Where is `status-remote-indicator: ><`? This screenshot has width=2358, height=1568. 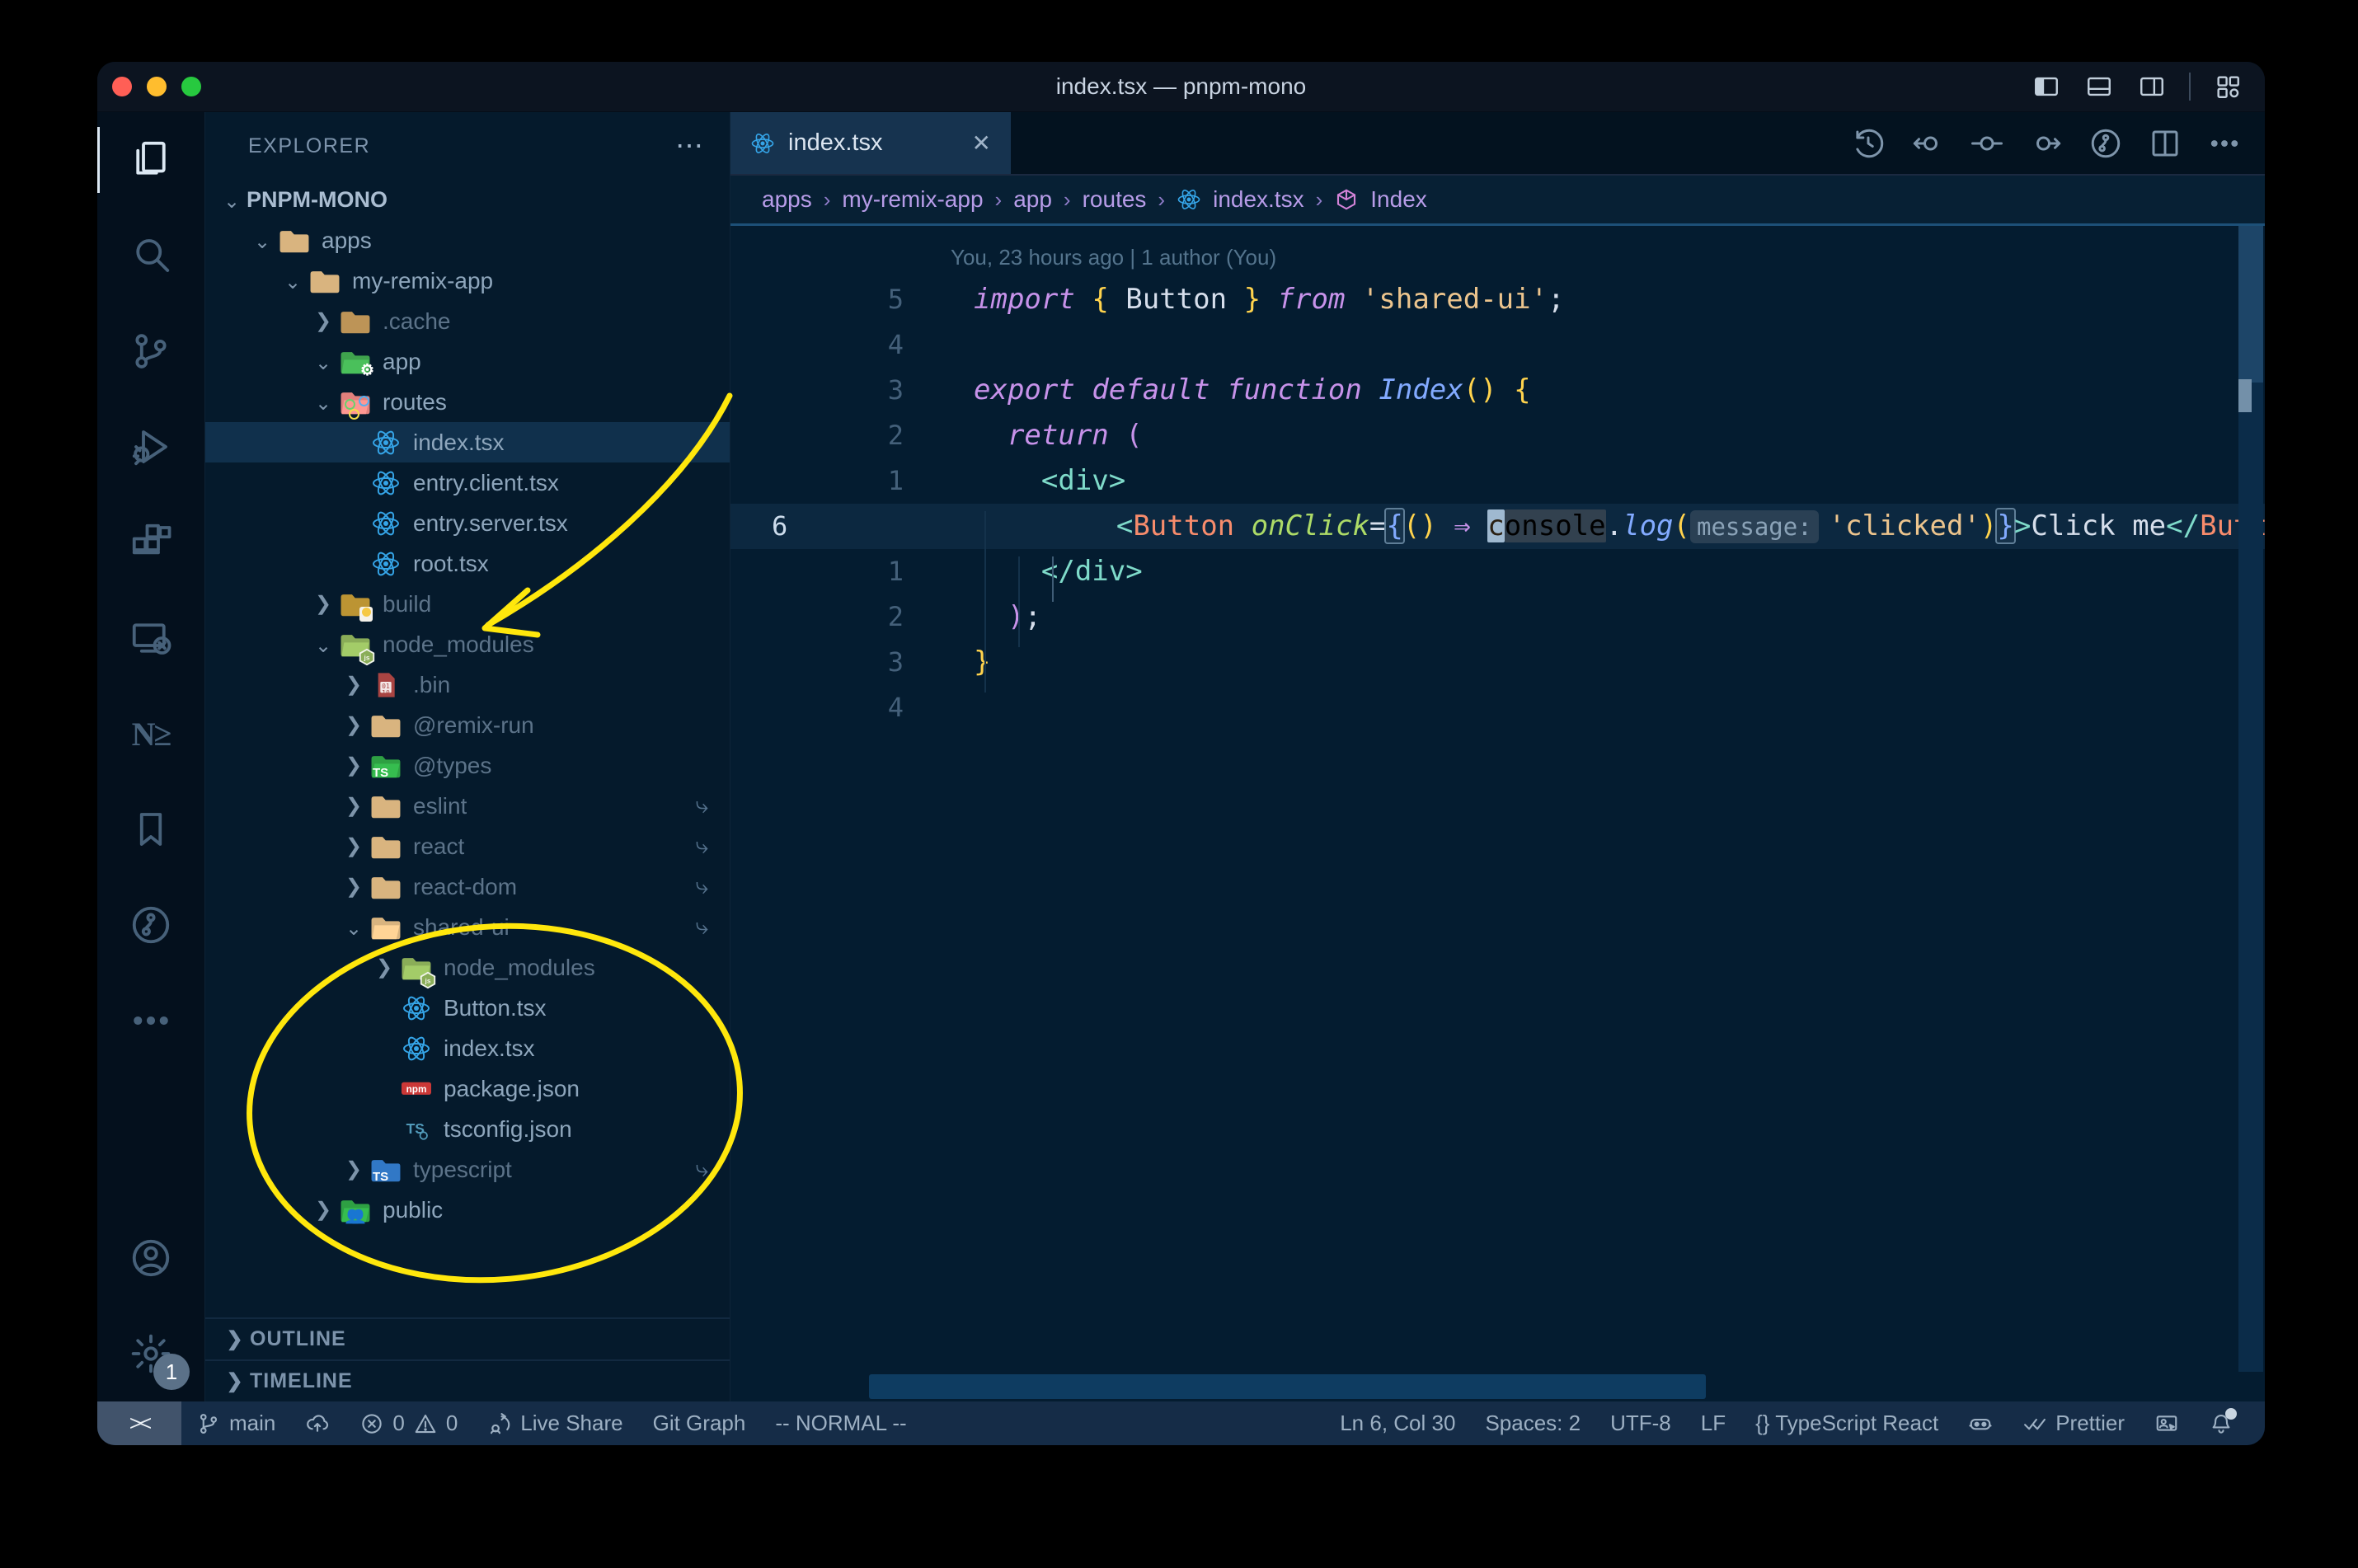
status-remote-indicator: >< is located at coordinates (139, 1423).